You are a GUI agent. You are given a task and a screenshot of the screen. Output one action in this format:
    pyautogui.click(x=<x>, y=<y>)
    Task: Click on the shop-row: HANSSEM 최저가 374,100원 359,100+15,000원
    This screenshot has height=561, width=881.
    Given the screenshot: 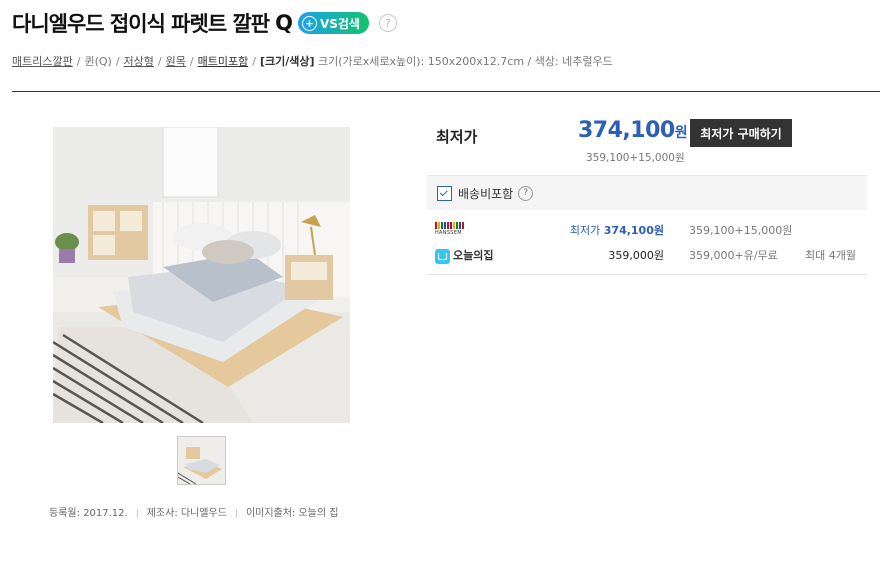 What is the action you would take?
    pyautogui.click(x=647, y=231)
    